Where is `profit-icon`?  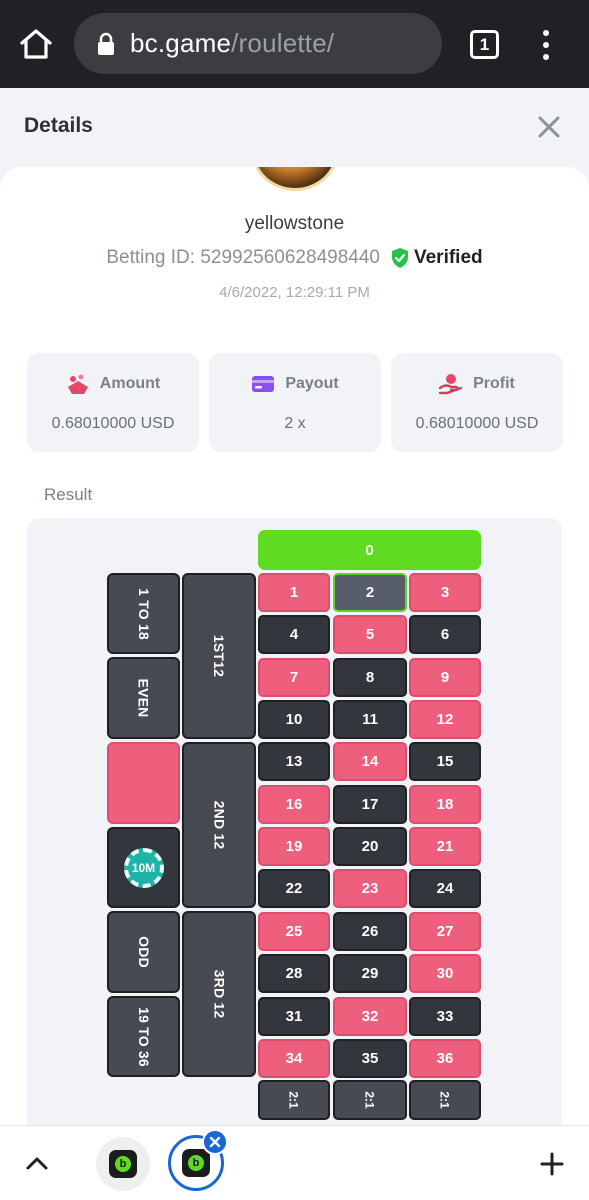 profit-icon is located at coordinates (451, 384).